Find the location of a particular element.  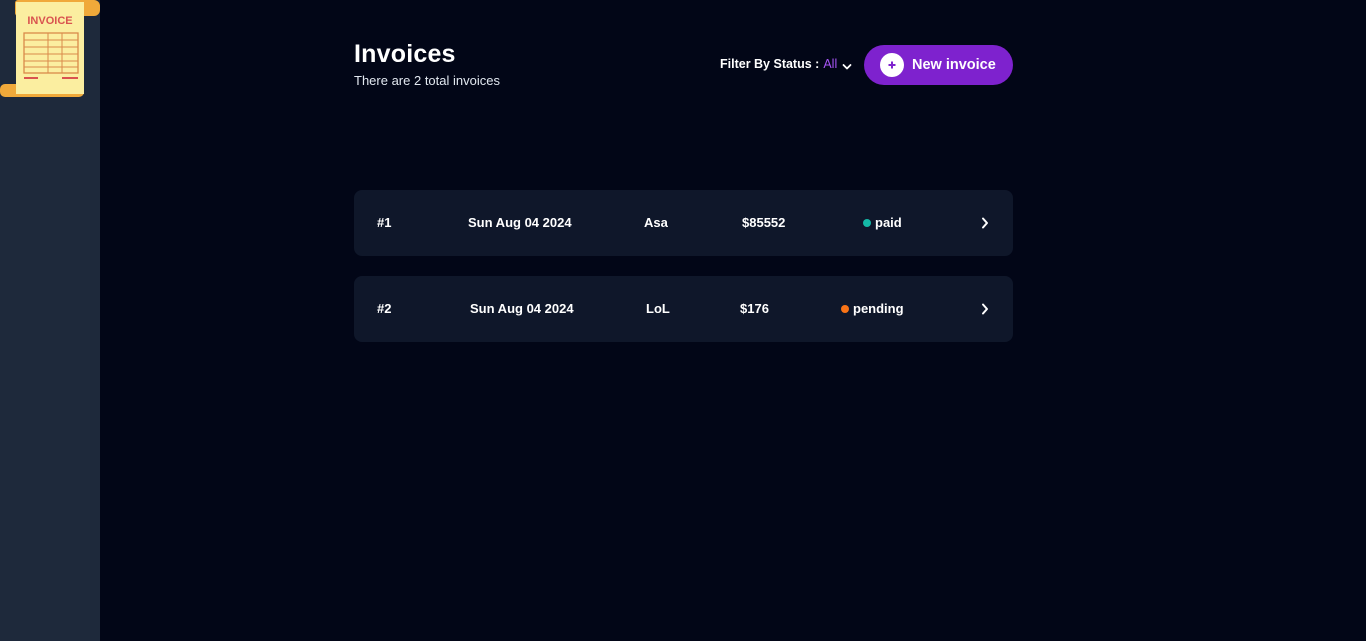

status-filter-dropdown: Filter By Status : All is located at coordinates (786, 64).